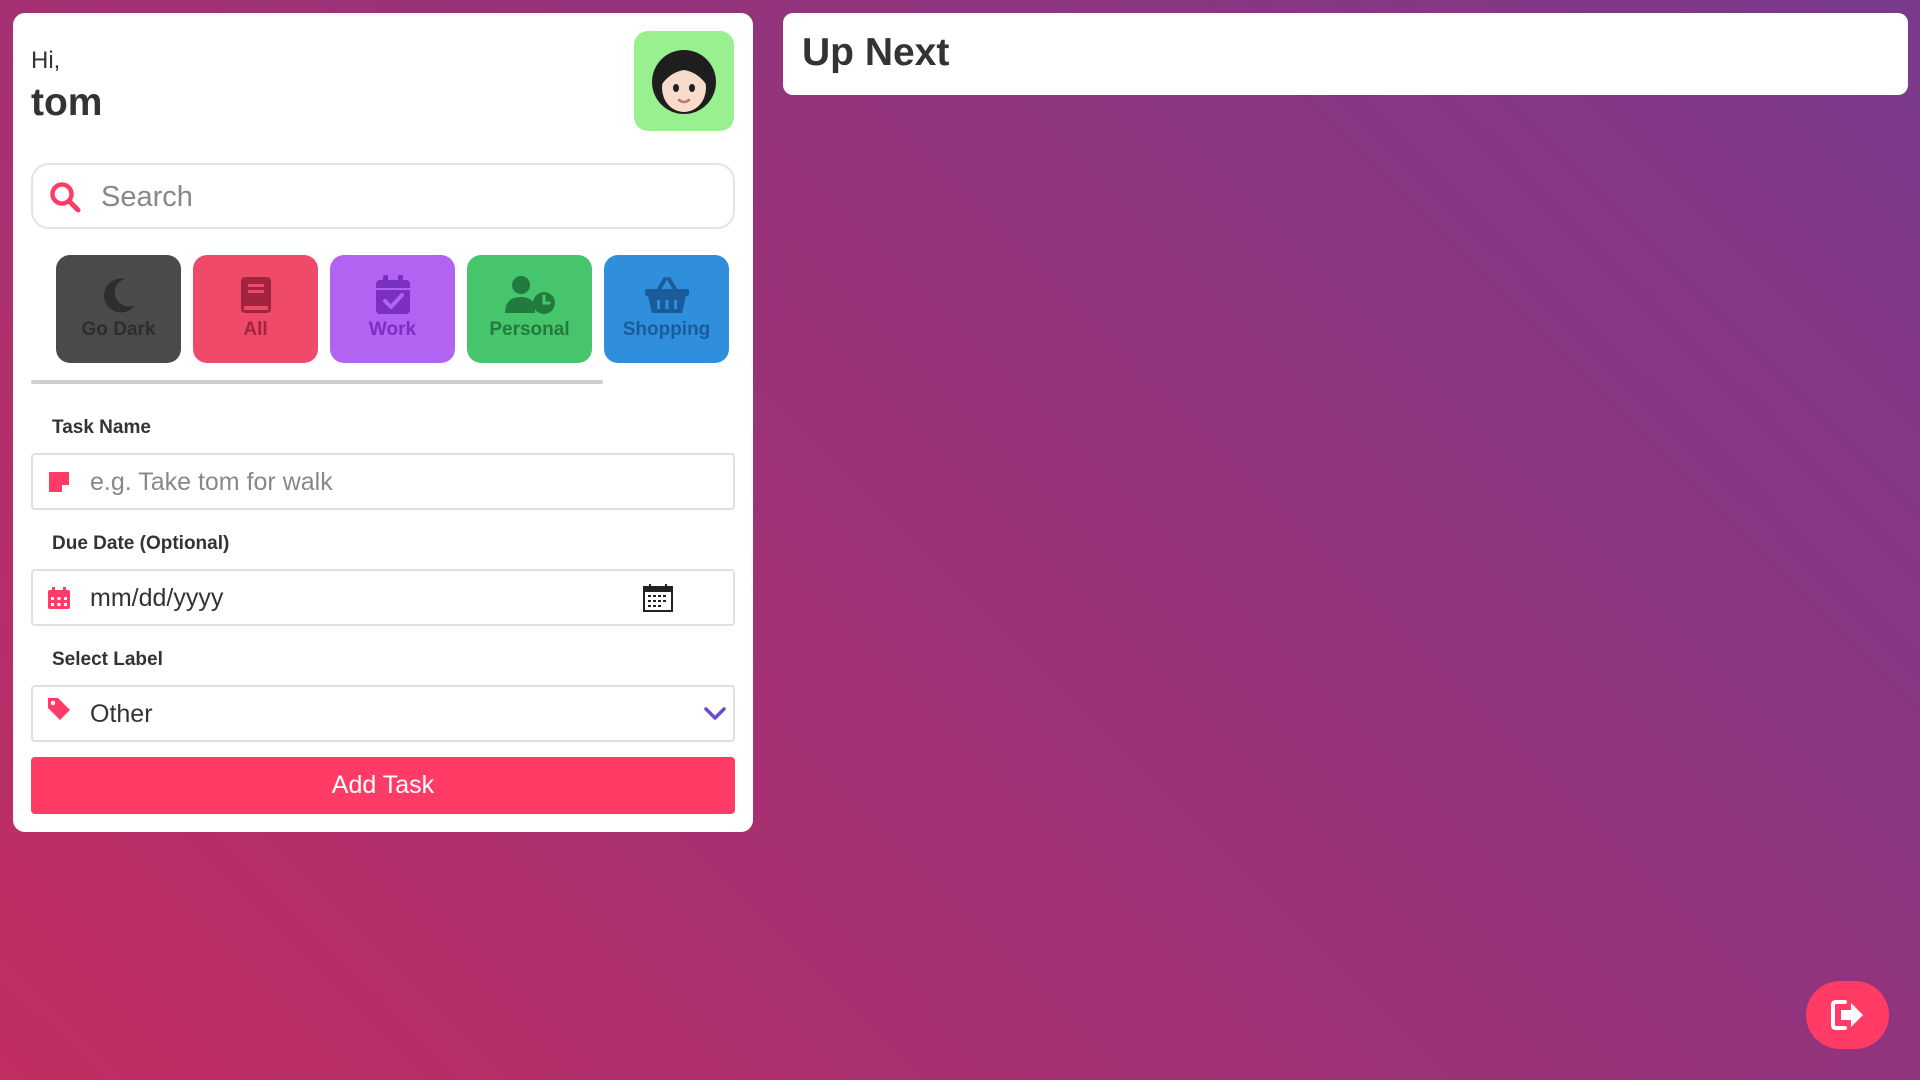 The image size is (1920, 1080). Describe the element at coordinates (67, 102) in the screenshot. I see `user-name: tom` at that location.